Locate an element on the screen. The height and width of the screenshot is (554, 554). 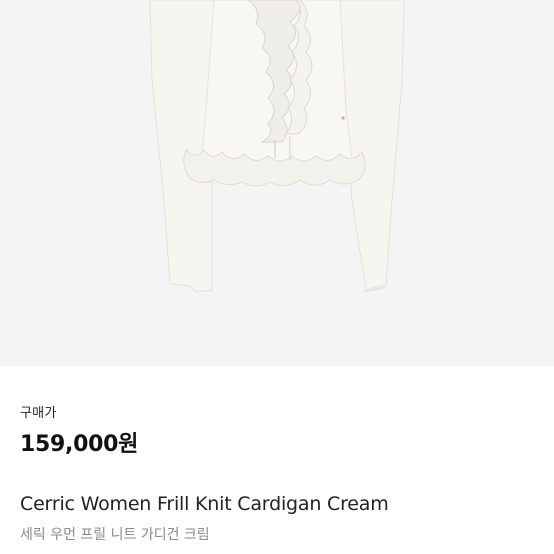
price-label: 구매가 is located at coordinates (38, 413).